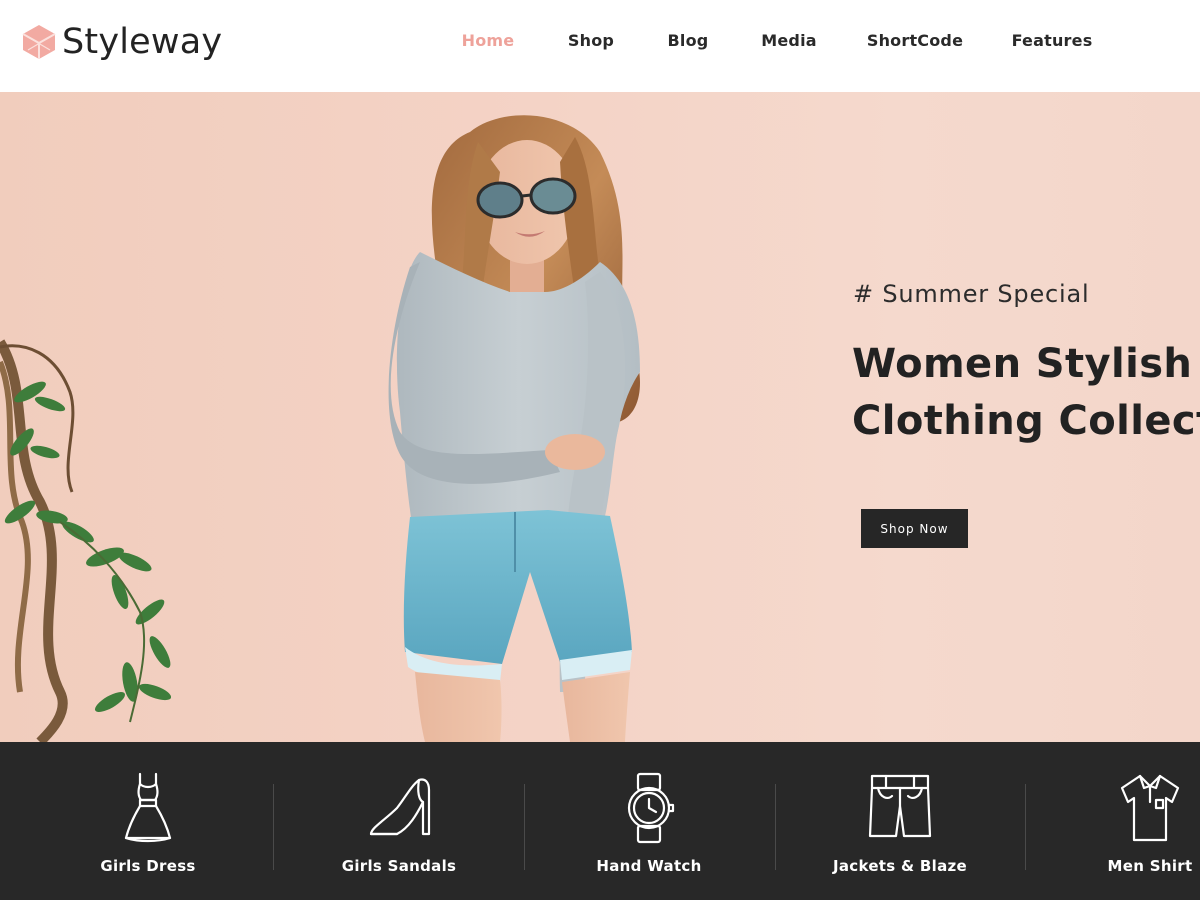 Image resolution: width=1200 pixels, height=900 pixels. I want to click on category-jackets-blaze: Jackets & Blaze, so click(900, 821).